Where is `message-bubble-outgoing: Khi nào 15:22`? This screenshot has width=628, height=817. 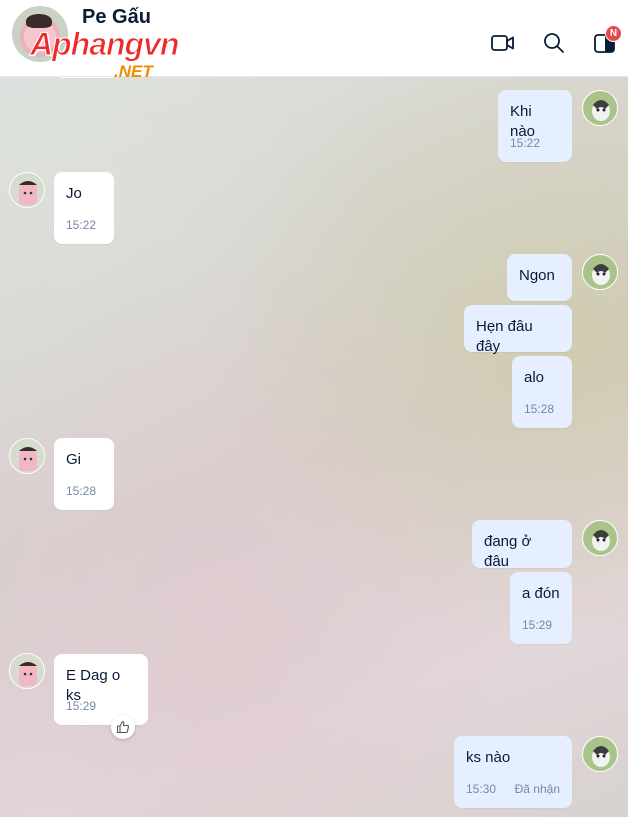 message-bubble-outgoing: Khi nào 15:22 is located at coordinates (535, 126).